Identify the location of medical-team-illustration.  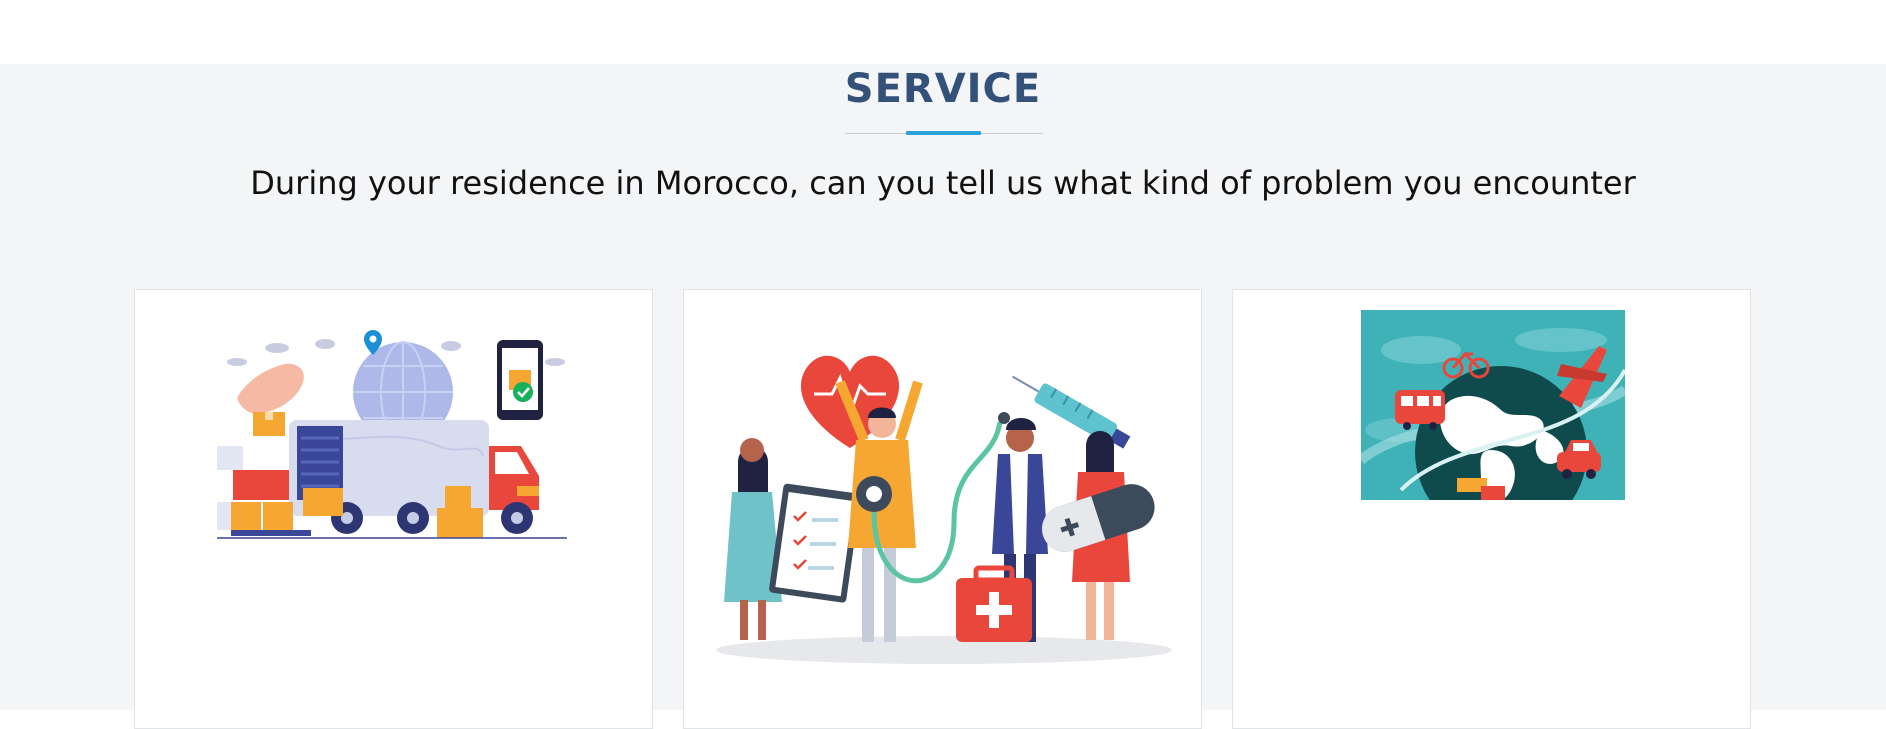
(944, 507).